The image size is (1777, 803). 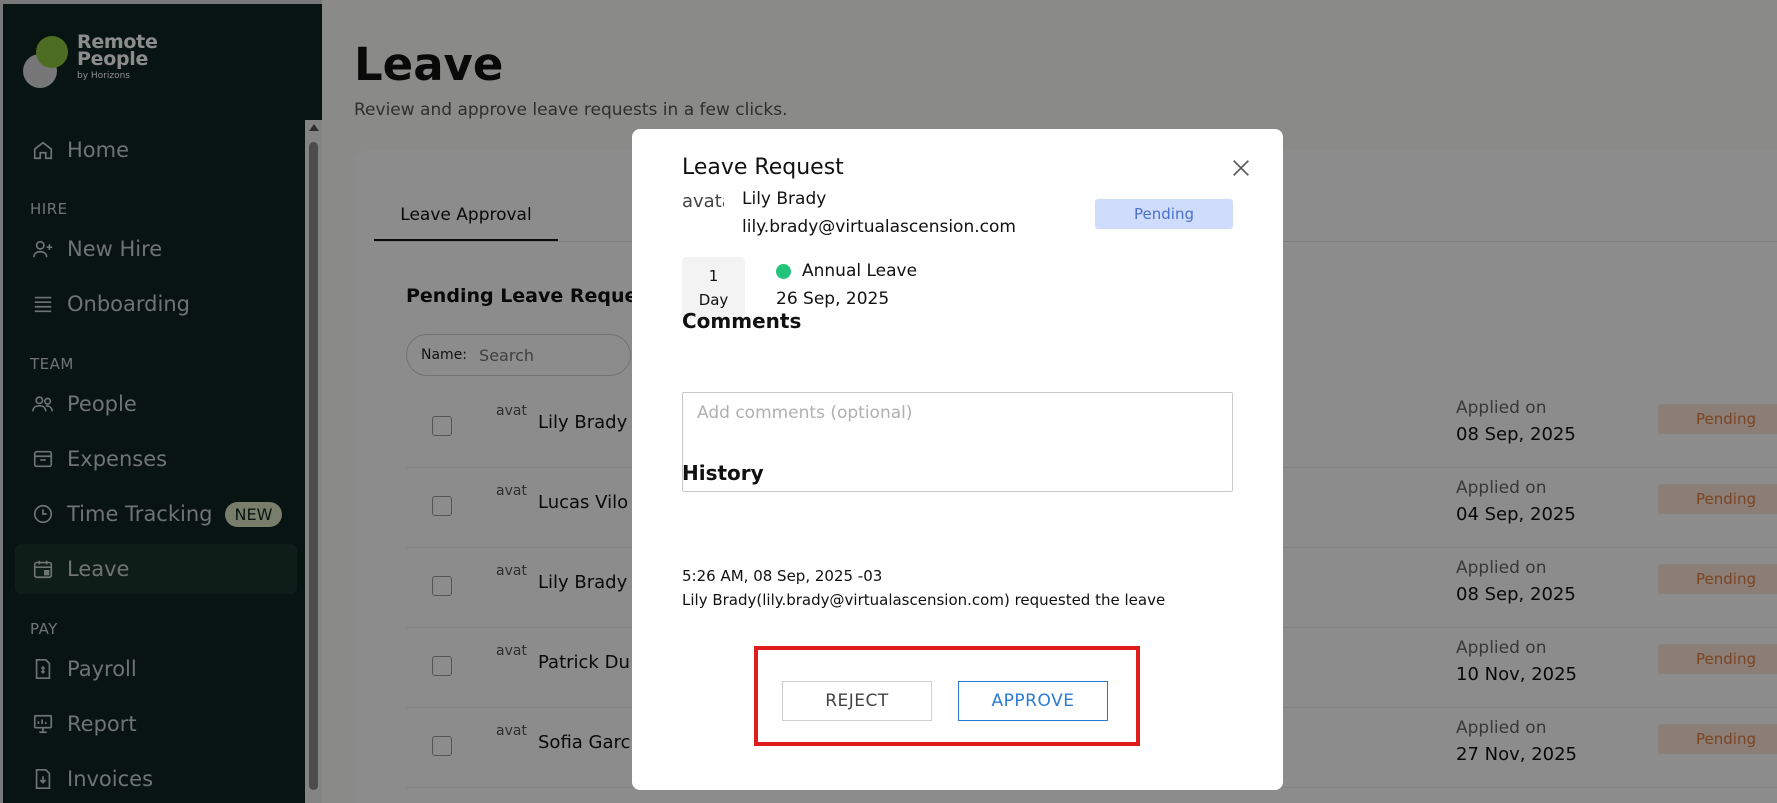 What do you see at coordinates (763, 167) in the screenshot?
I see `modal-title: Leave Request` at bounding box center [763, 167].